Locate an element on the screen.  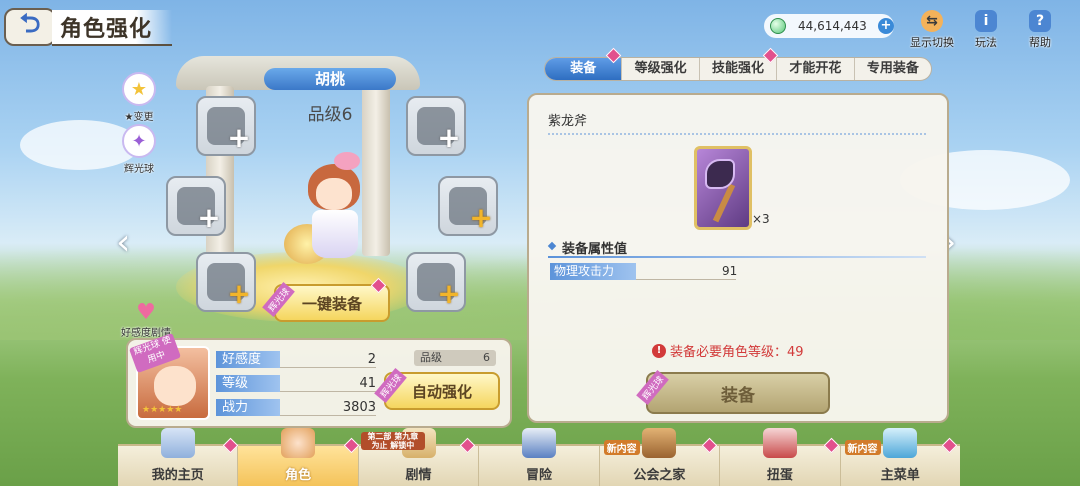
page-title: 角色强化 is located at coordinates (106, 29).